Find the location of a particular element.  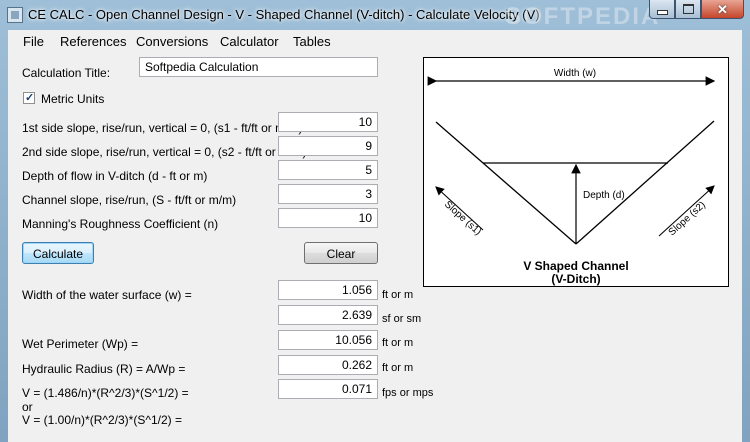

close-button: ✕ is located at coordinates (722, 9).